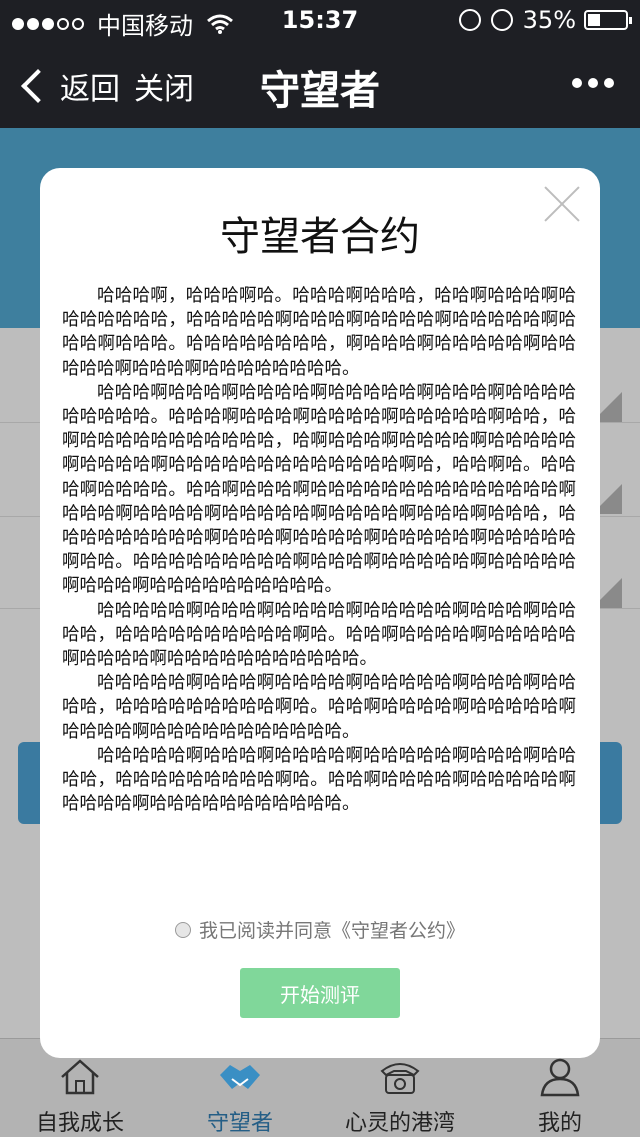 The image size is (640, 1137). What do you see at coordinates (560, 1077) in the screenshot?
I see `person-icon` at bounding box center [560, 1077].